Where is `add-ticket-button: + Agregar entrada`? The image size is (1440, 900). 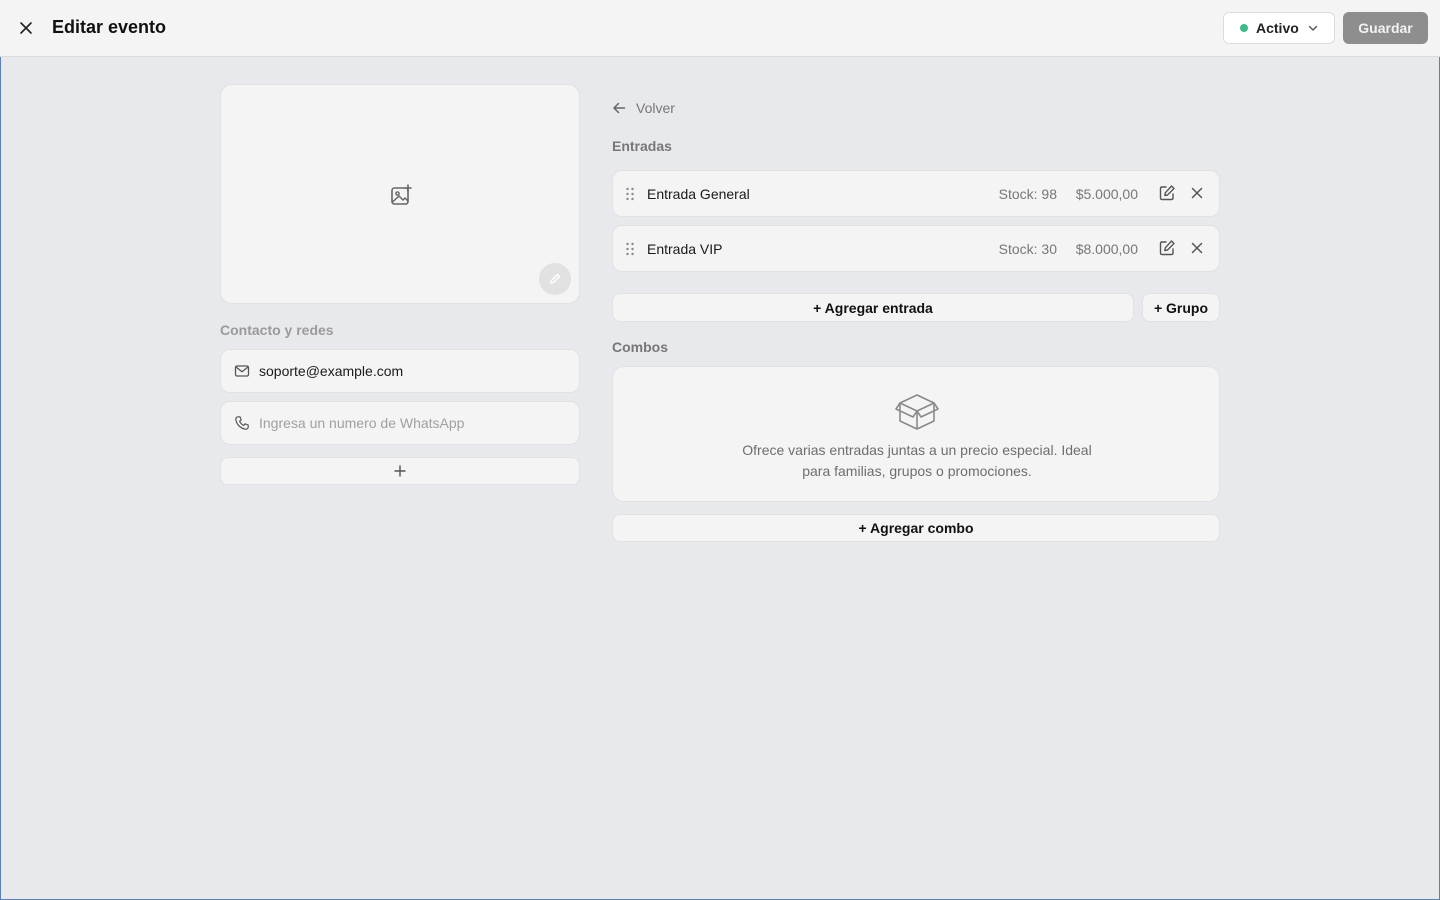
add-ticket-button: + Agregar entrada is located at coordinates (873, 307).